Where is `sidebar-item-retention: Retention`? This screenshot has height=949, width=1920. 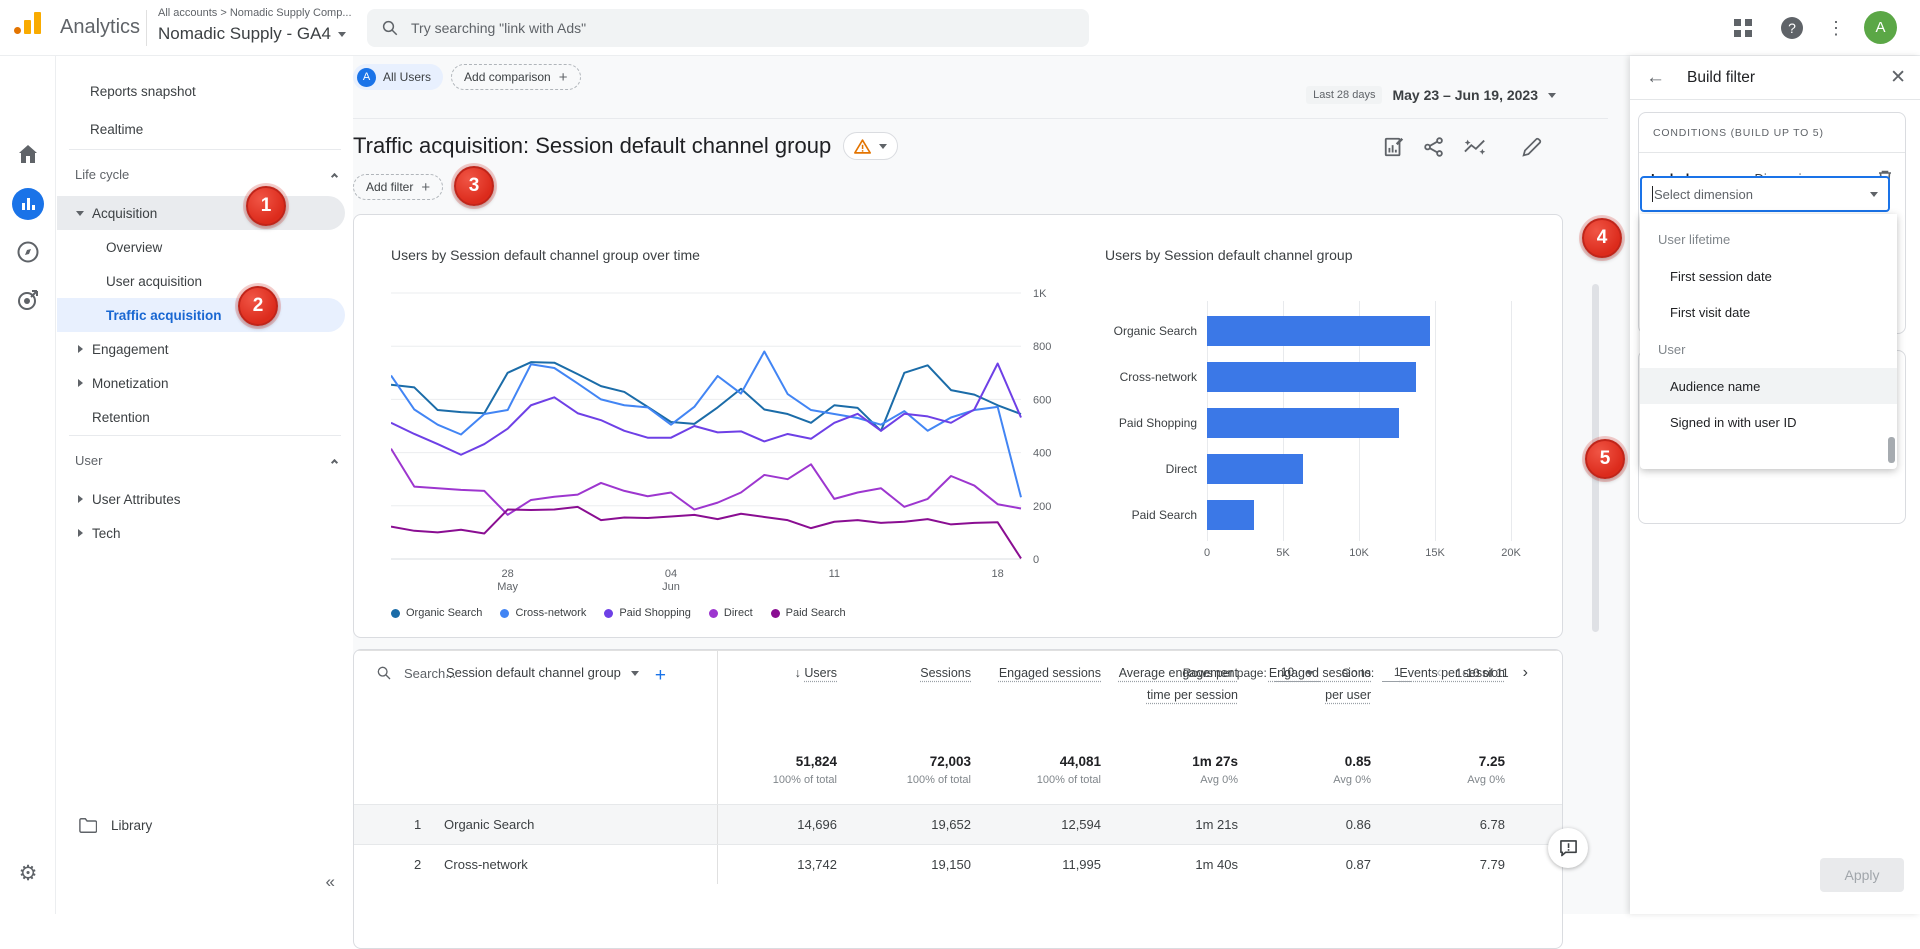 sidebar-item-retention: Retention is located at coordinates (201, 417).